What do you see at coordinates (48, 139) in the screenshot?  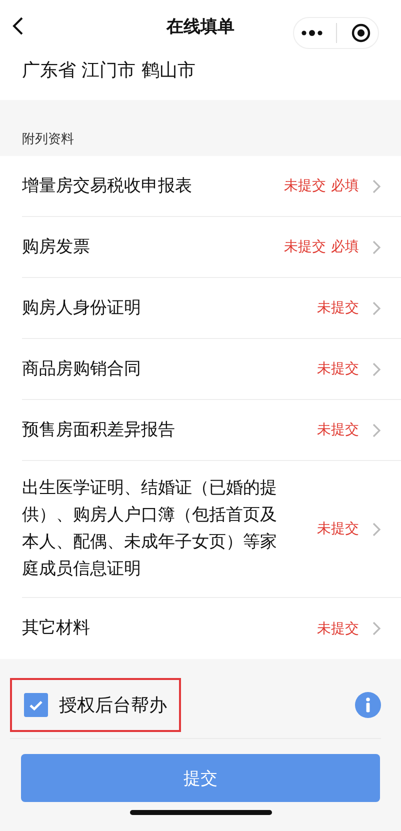 I see `section-label: 附列资料` at bounding box center [48, 139].